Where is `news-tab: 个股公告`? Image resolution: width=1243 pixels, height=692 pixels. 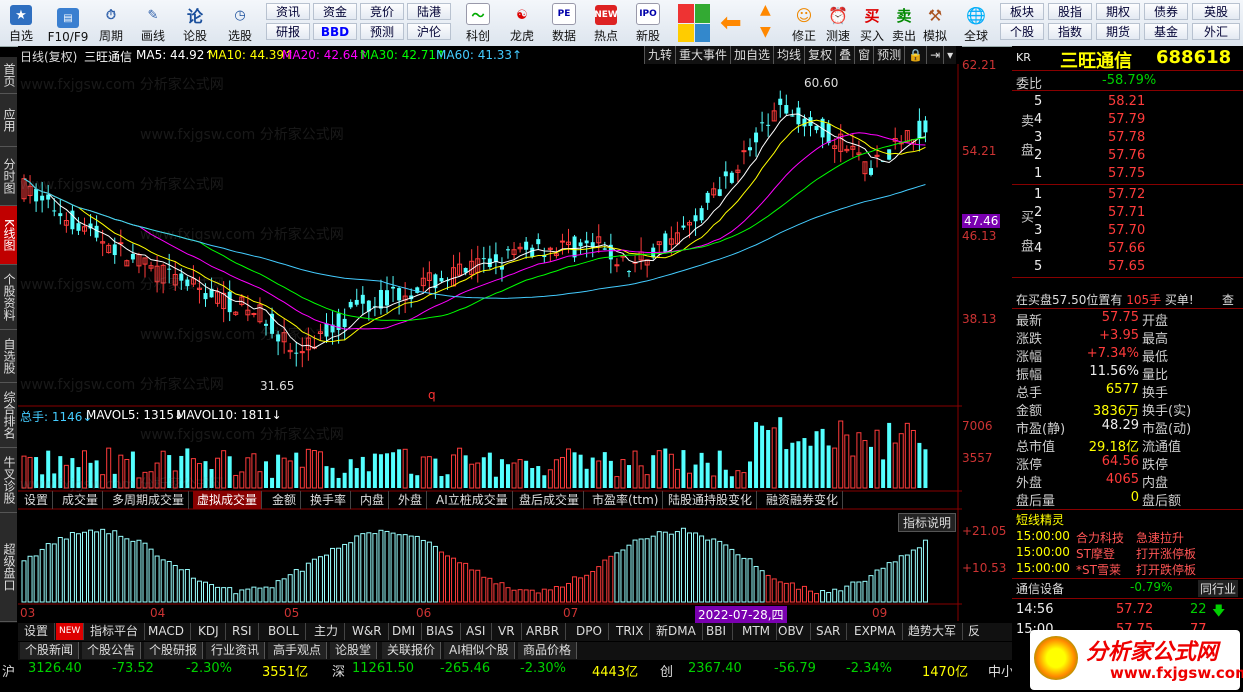
news-tab: 个股公告 is located at coordinates (112, 650).